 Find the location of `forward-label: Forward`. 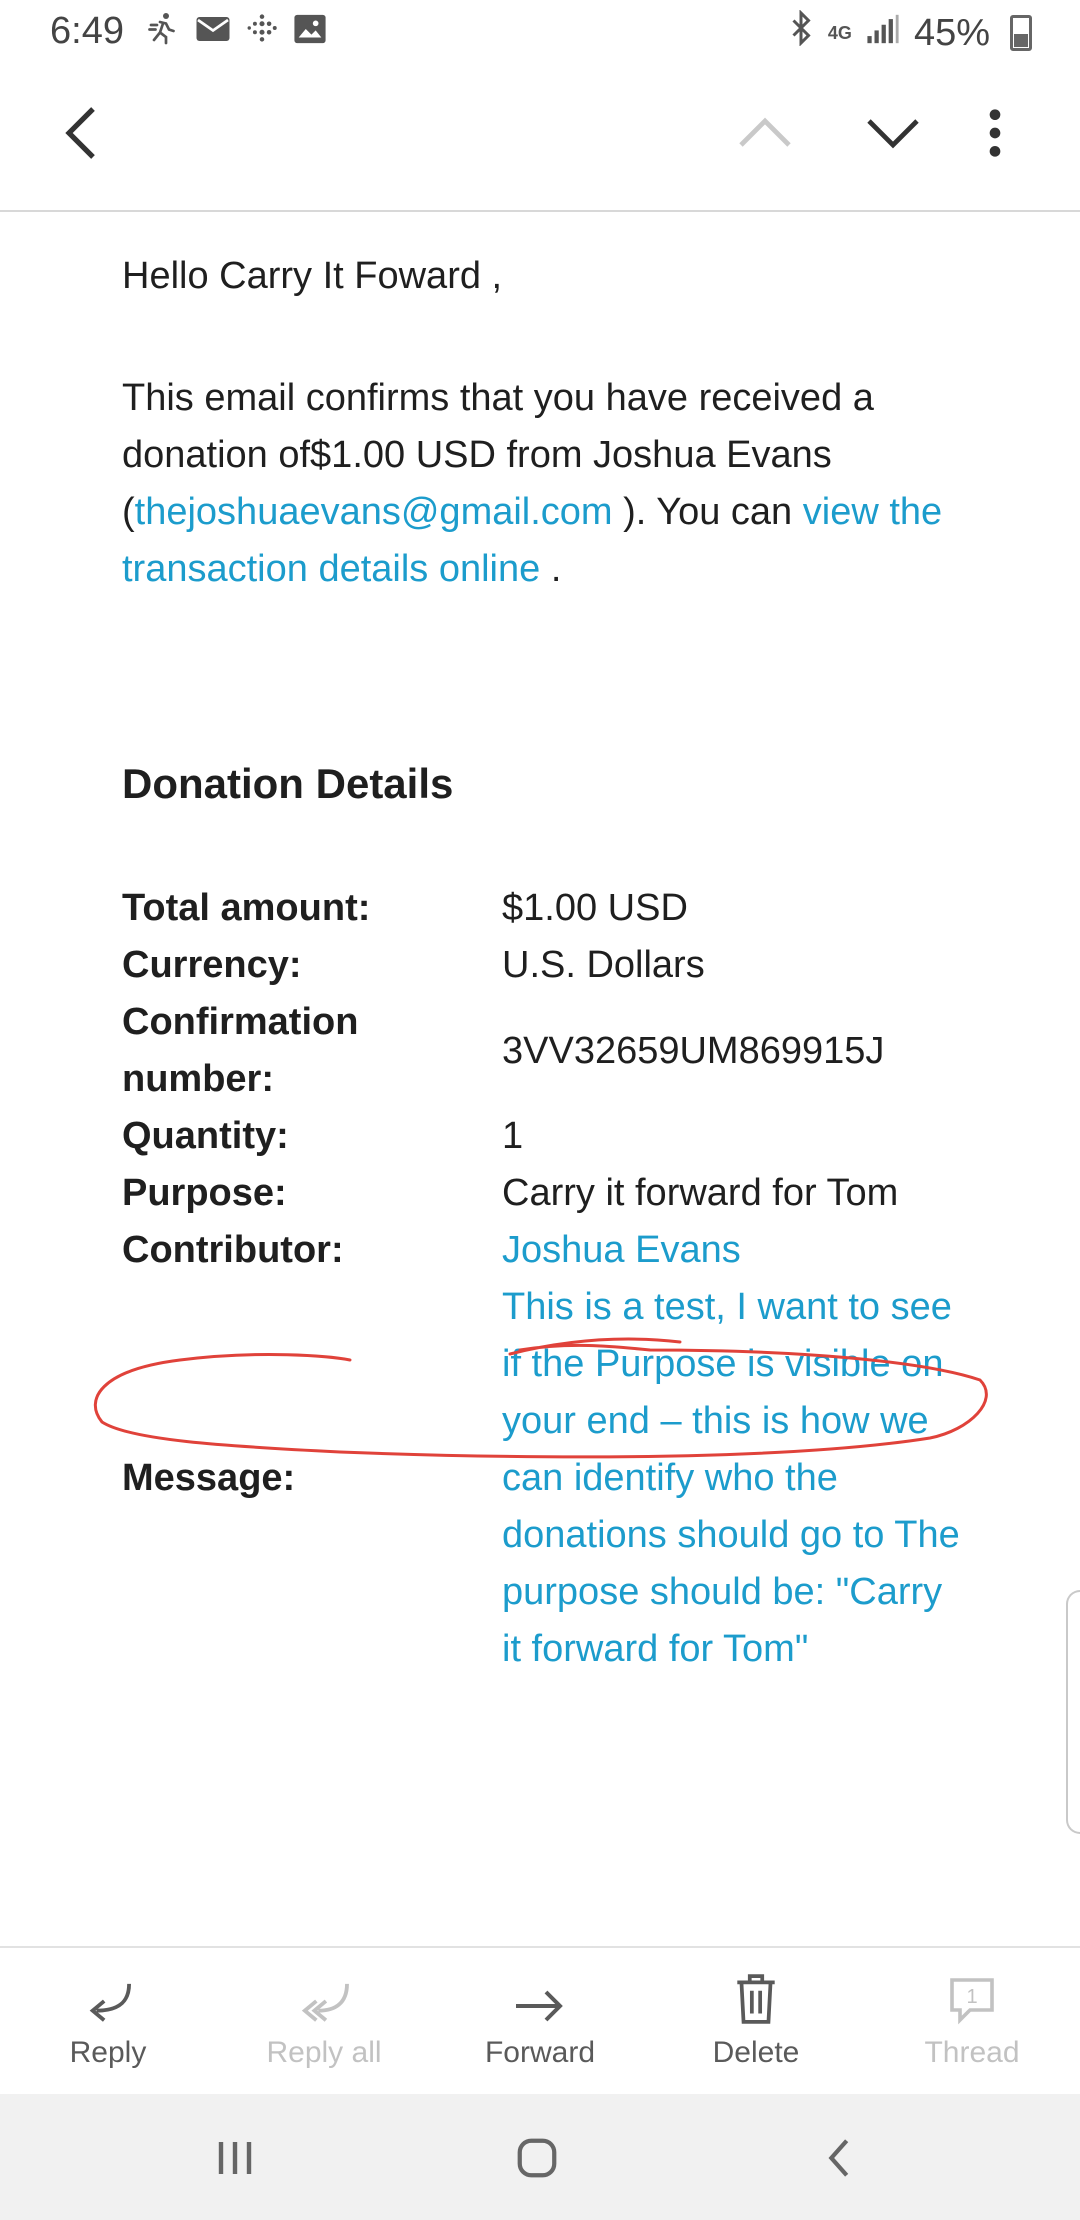

forward-label: Forward is located at coordinates (540, 2052).